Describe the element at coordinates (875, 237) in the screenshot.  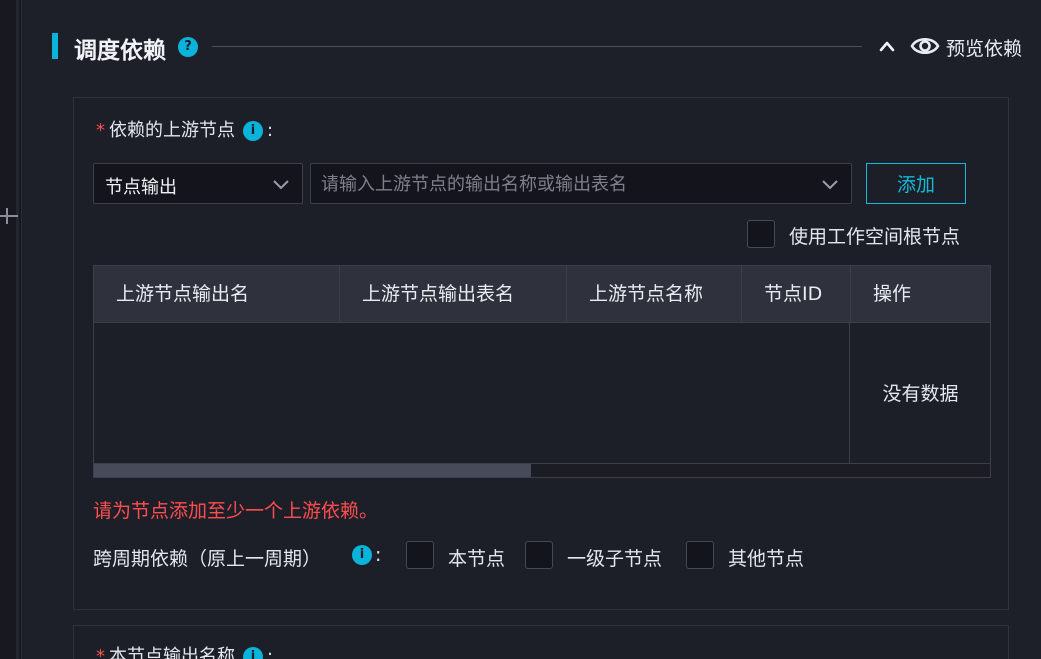
I see `workspace-root-label: 使用工作空间根节点` at that location.